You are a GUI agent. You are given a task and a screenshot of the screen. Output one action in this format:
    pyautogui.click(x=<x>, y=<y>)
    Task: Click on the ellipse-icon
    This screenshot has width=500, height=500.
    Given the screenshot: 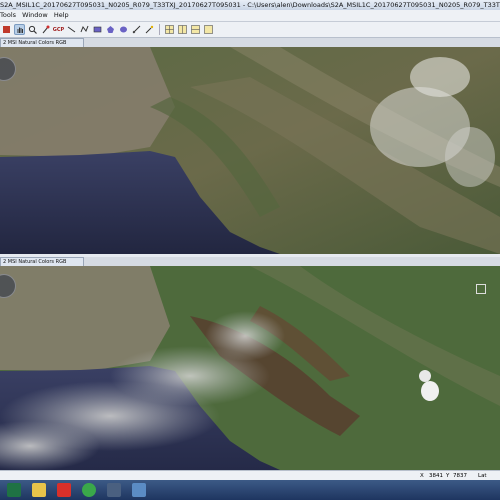 What is the action you would take?
    pyautogui.click(x=123, y=29)
    